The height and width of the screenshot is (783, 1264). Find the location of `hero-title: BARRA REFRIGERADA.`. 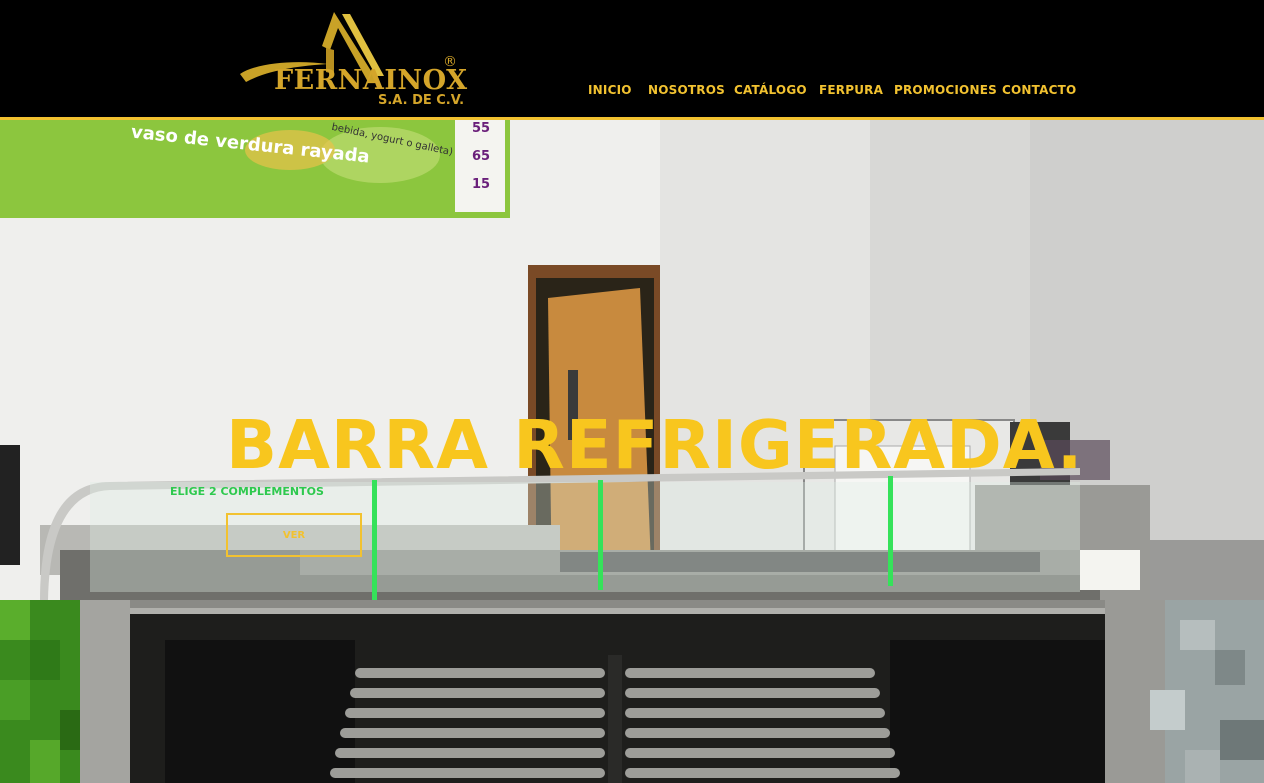

hero-title: BARRA REFRIGERADA. is located at coordinates (655, 445).